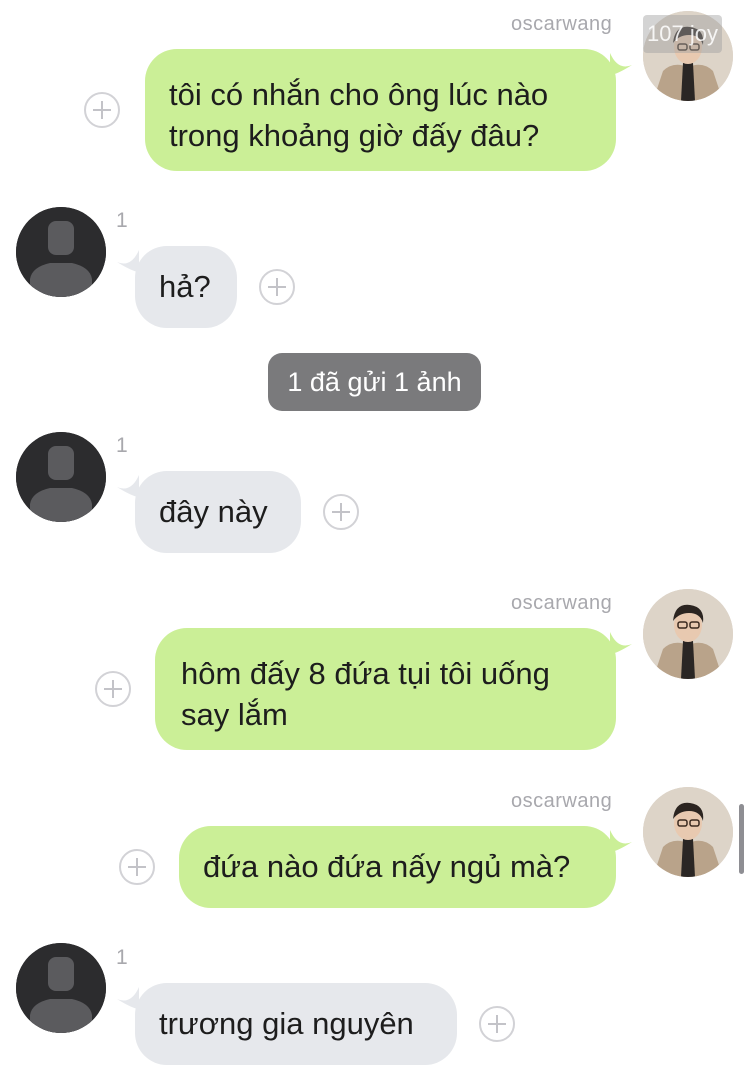 The height and width of the screenshot is (1084, 750). I want to click on message-bubble-incoming: hả?, so click(177, 287).